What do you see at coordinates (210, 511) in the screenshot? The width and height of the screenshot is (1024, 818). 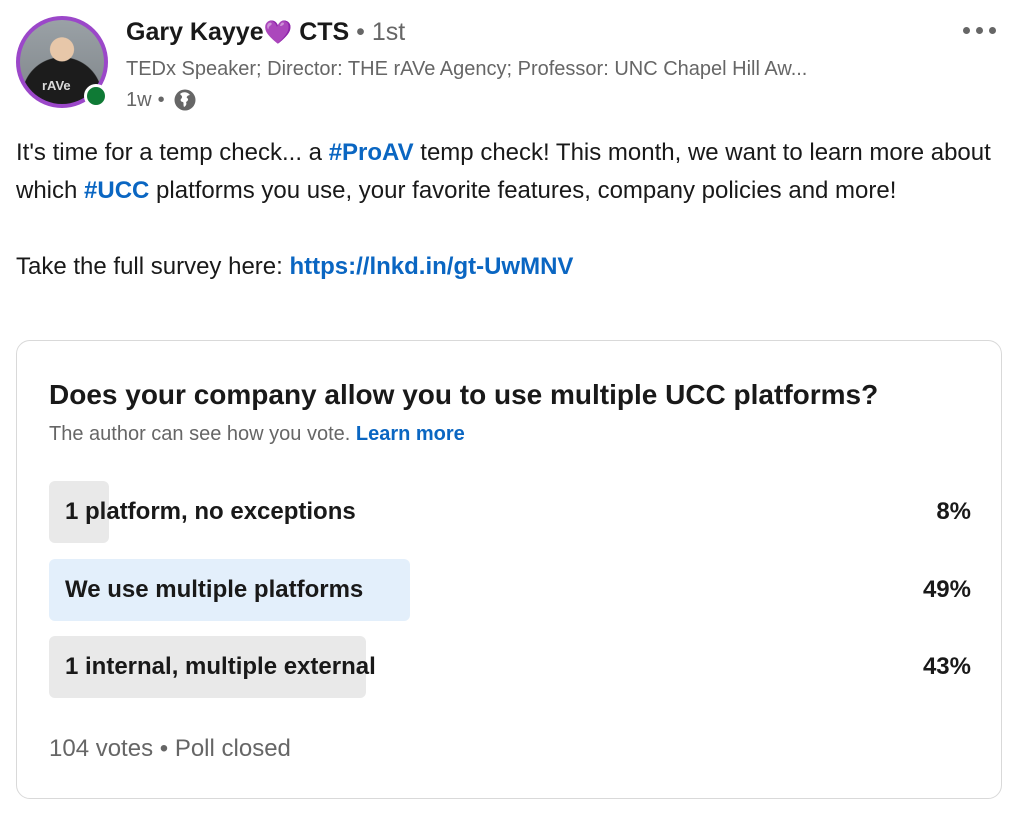 I see `poll-option-label: 1 platform, no exceptions` at bounding box center [210, 511].